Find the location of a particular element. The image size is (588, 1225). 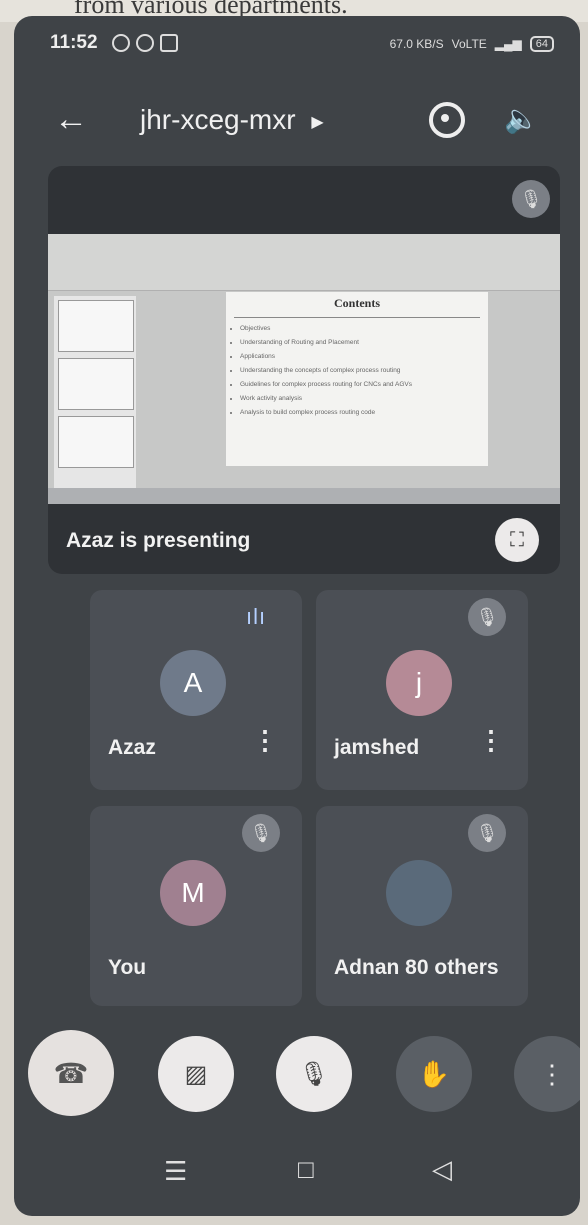

participant-tile-others: 🎙 Adnan 80 others is located at coordinates (422, 906).